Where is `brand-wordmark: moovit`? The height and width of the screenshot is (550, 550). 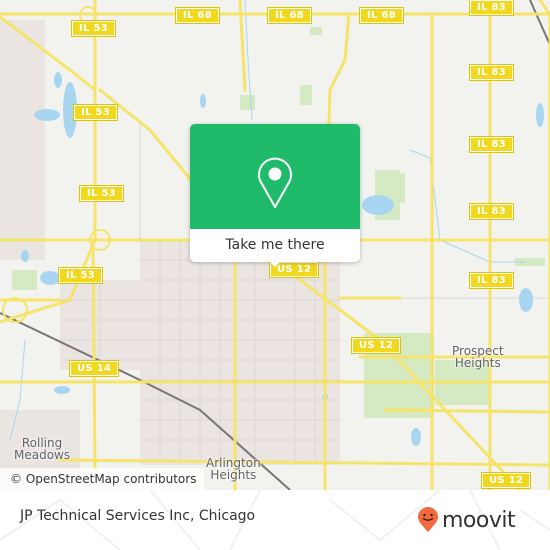
brand-wordmark: moovit is located at coordinates (479, 520).